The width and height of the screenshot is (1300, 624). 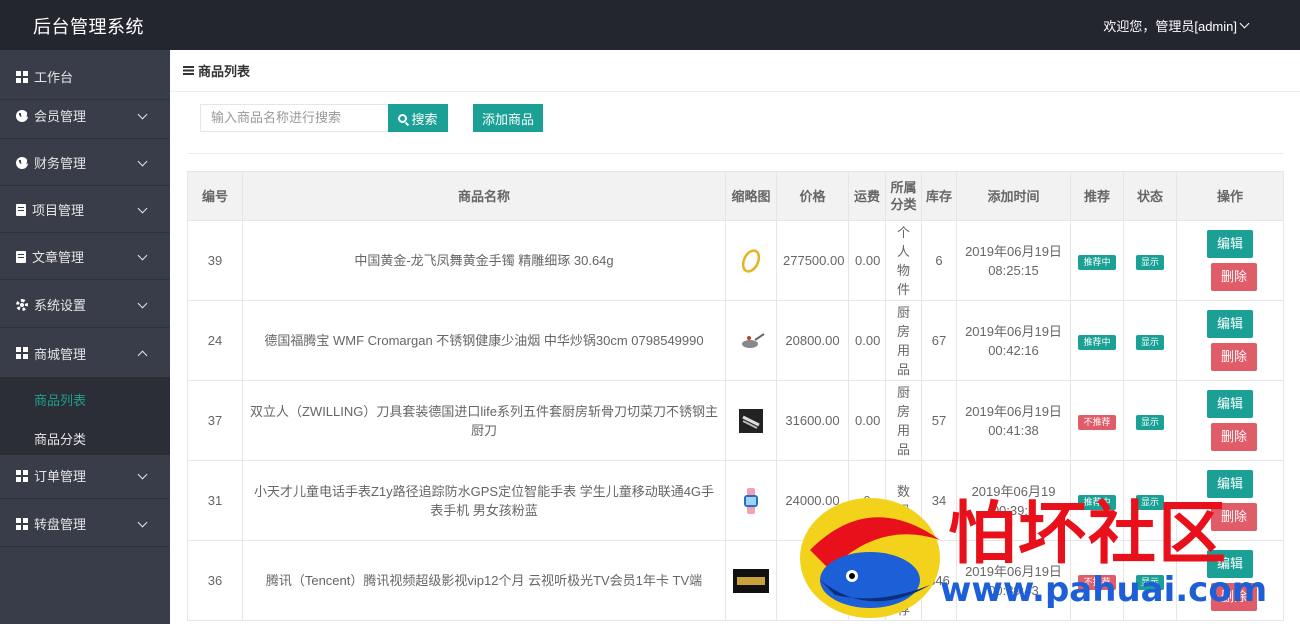 What do you see at coordinates (60, 439) in the screenshot?
I see `sidebar-subitem-label: 商品分类` at bounding box center [60, 439].